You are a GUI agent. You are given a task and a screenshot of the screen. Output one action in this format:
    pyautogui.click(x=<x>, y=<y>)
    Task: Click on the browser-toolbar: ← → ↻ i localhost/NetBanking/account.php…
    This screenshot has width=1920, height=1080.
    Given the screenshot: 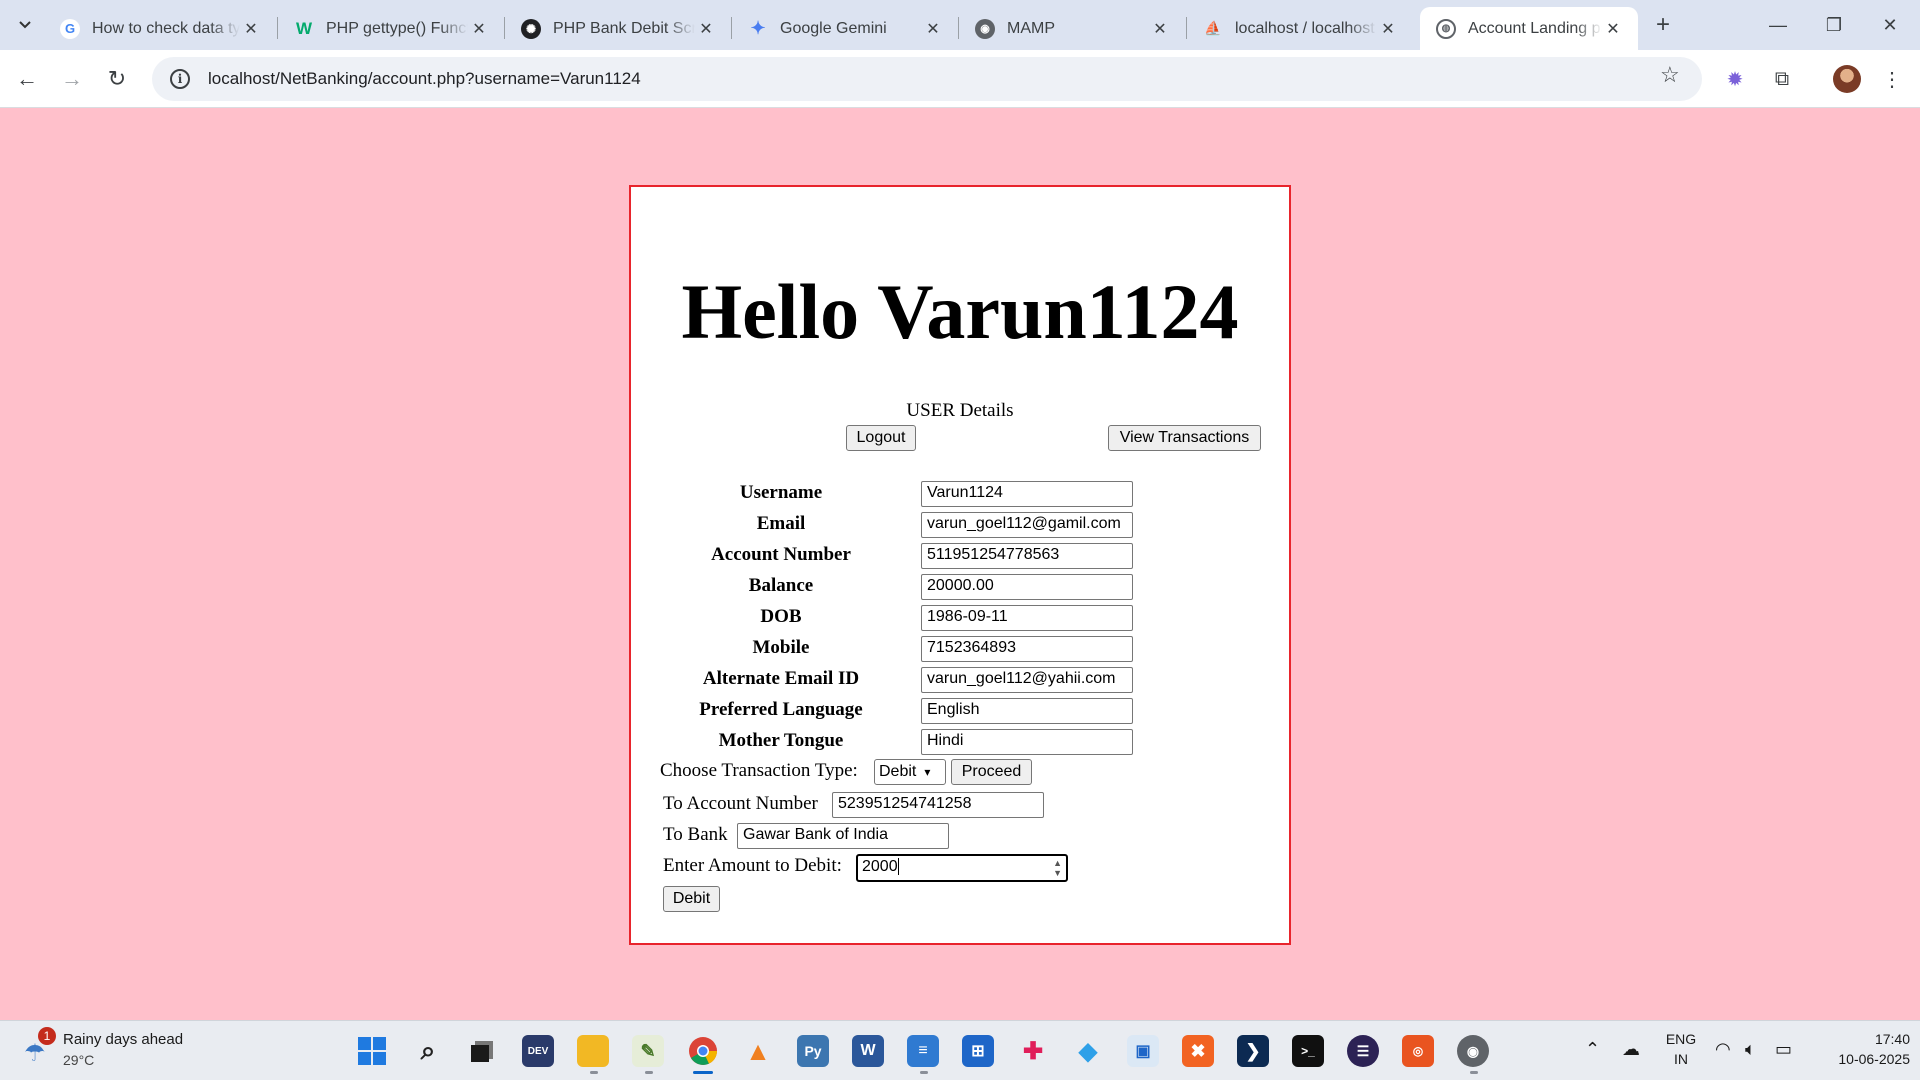 What is the action you would take?
    pyautogui.click(x=960, y=79)
    